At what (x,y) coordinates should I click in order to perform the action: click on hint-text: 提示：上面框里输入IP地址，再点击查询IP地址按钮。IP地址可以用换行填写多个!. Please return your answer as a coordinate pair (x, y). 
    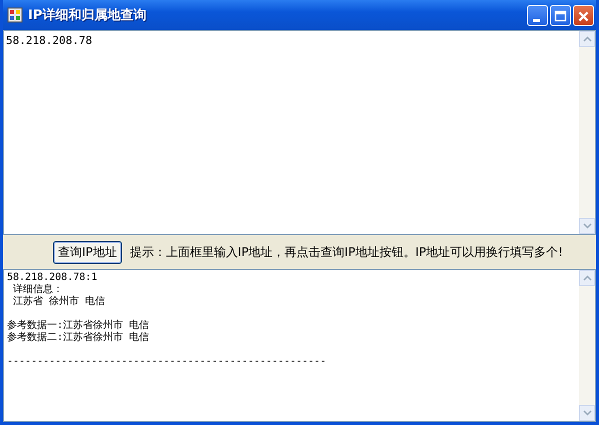
    Looking at the image, I should click on (346, 252).